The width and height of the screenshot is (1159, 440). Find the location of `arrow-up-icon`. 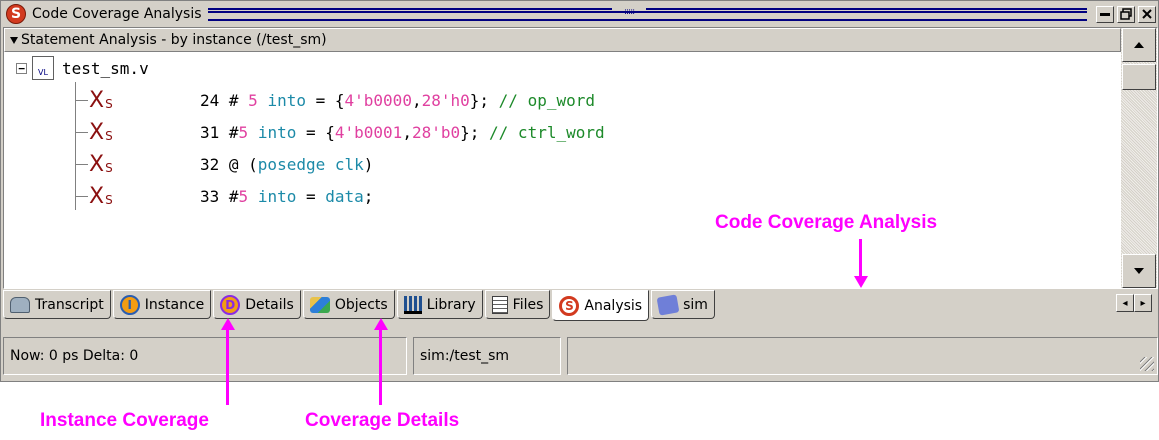

arrow-up-icon is located at coordinates (1139, 45).